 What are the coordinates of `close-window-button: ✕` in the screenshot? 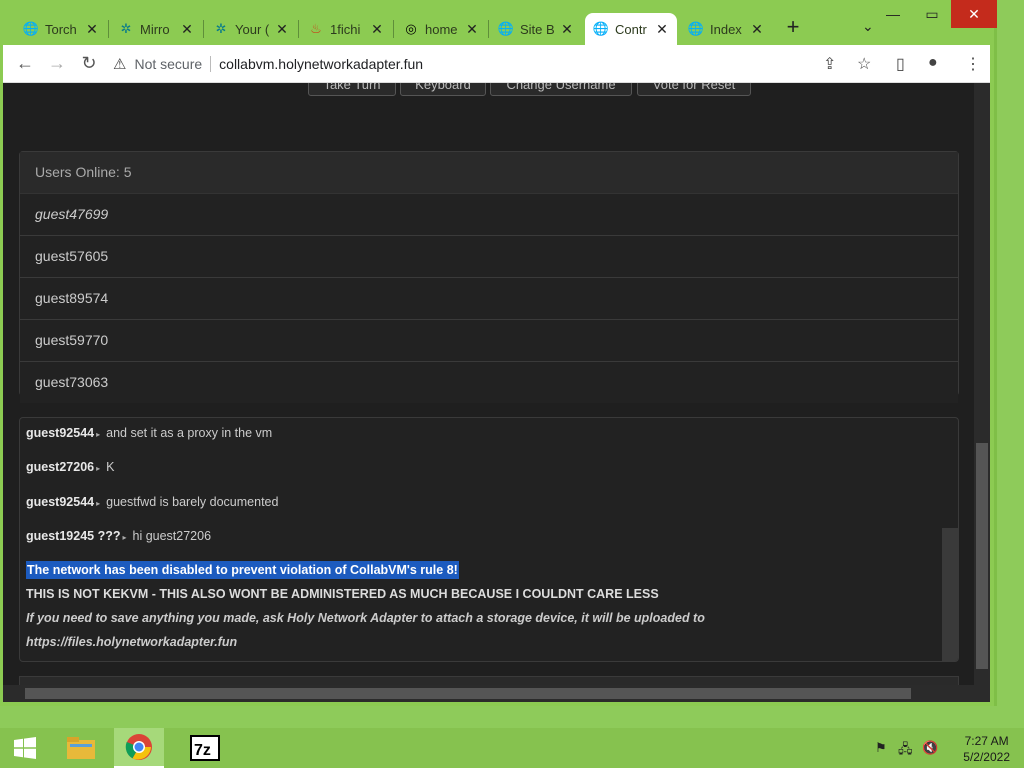 It's located at (974, 14).